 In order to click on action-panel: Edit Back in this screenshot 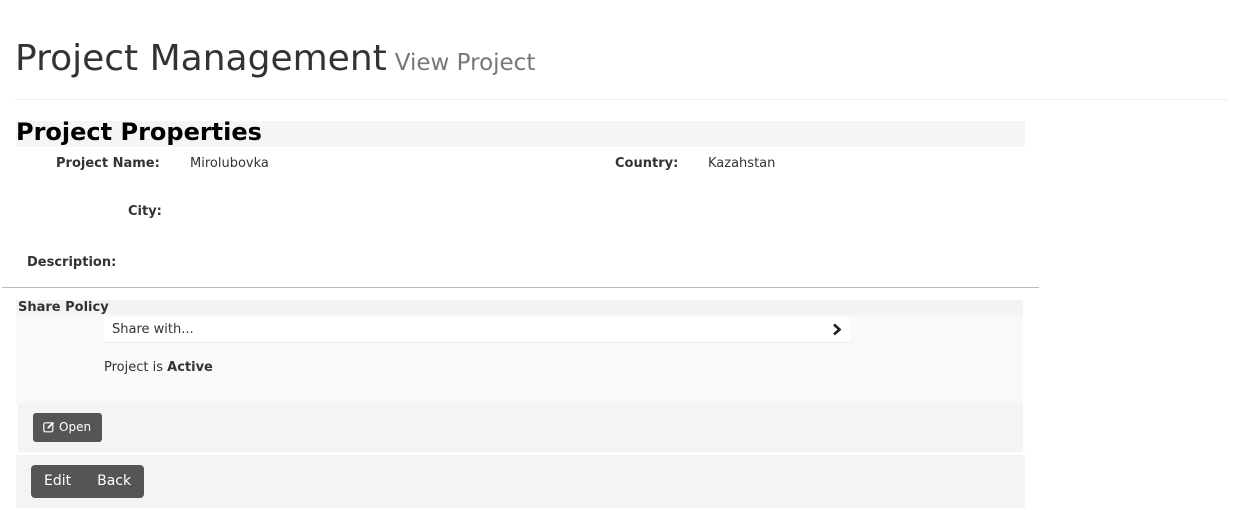, I will do `click(520, 481)`.